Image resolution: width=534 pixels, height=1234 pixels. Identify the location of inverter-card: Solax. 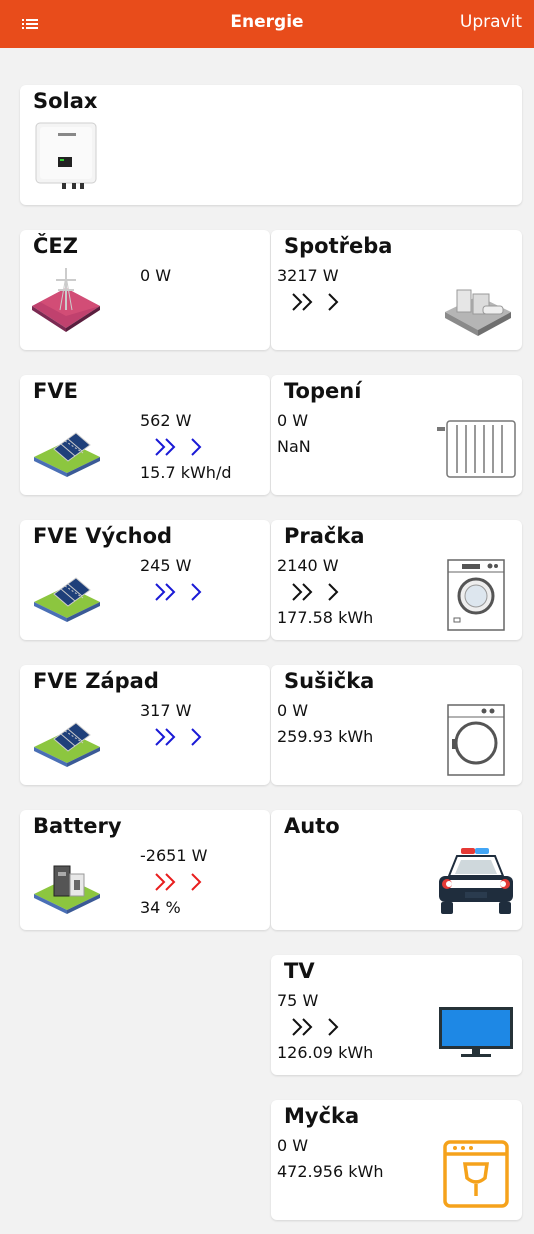
(271, 145).